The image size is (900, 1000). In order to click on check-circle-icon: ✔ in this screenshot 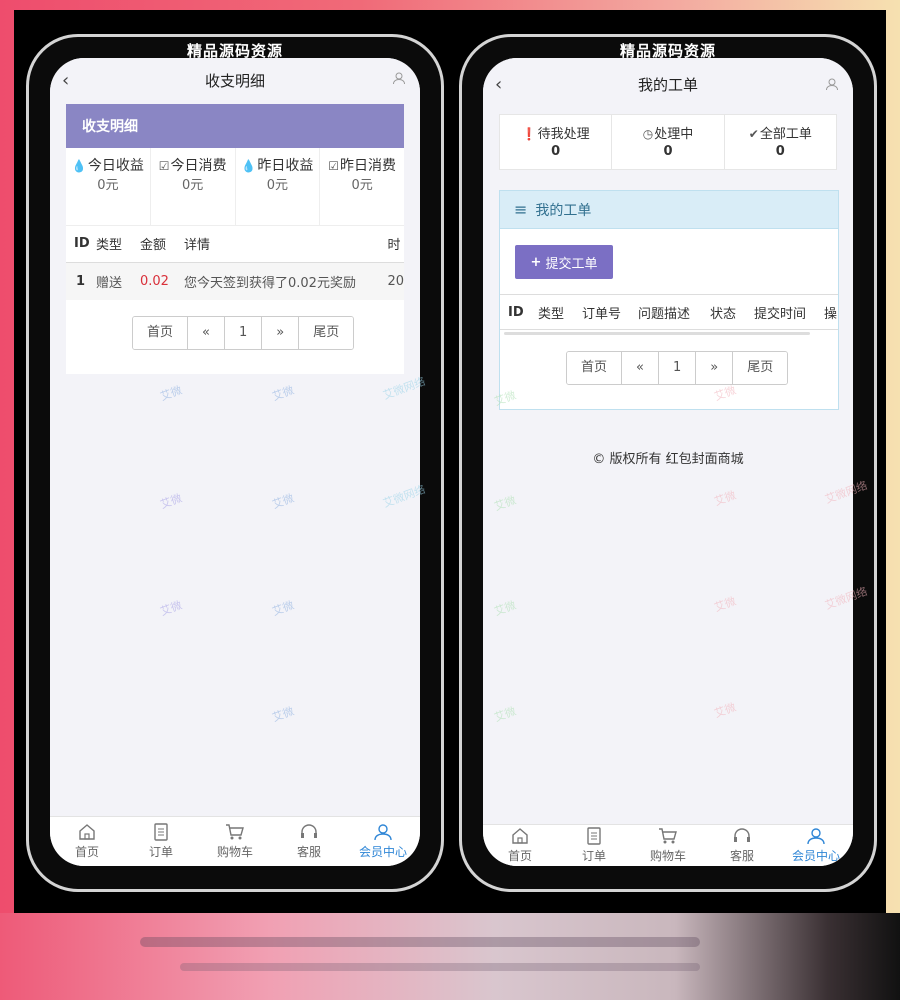, I will do `click(753, 134)`.